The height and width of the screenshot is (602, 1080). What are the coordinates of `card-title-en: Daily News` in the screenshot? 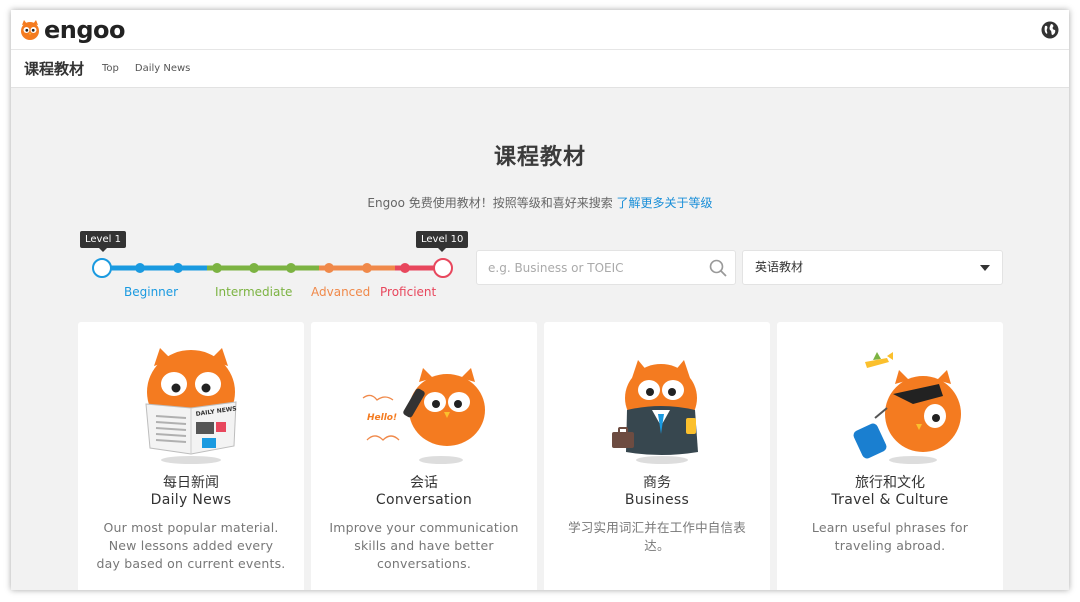 It's located at (191, 500).